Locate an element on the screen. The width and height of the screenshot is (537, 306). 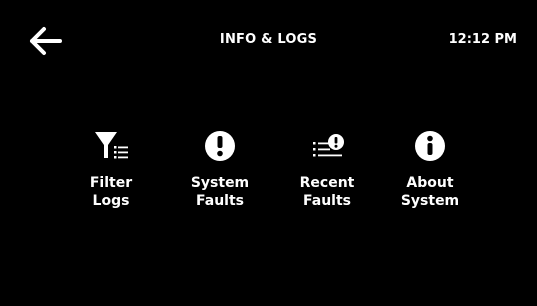
about-system-button: About System is located at coordinates (430, 176).